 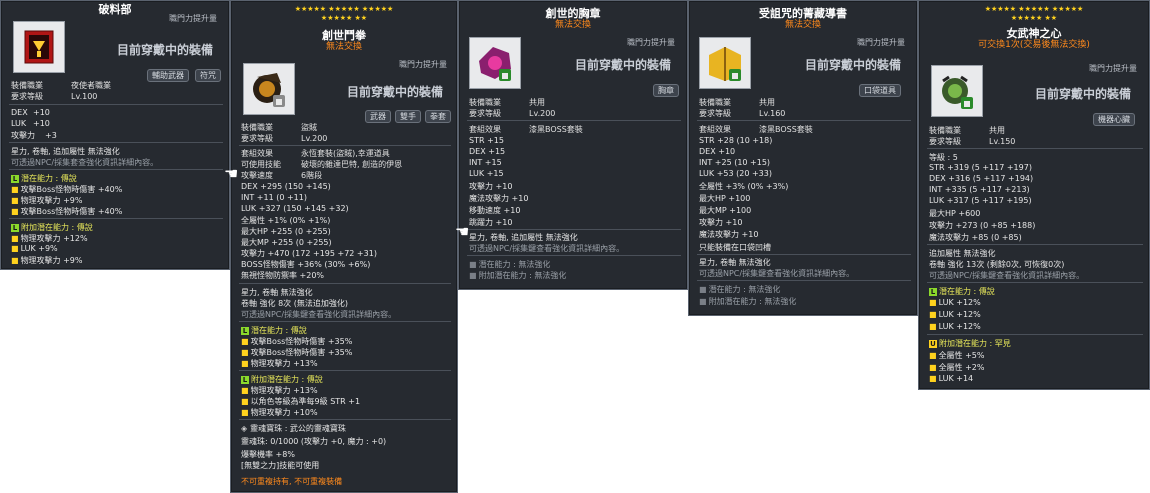 What do you see at coordinates (352, 164) in the screenshot?
I see `skill-value: 破壞的雜達巴特, 創造的伊恩` at bounding box center [352, 164].